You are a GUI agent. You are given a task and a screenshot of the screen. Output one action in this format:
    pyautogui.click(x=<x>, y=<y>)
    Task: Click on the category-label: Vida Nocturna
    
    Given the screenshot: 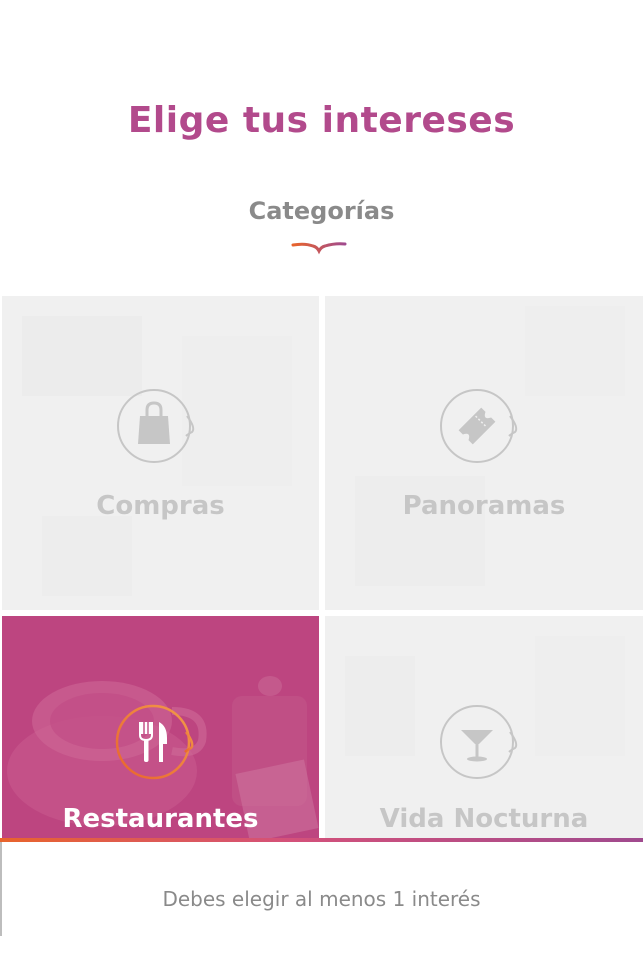 What is the action you would take?
    pyautogui.click(x=484, y=819)
    